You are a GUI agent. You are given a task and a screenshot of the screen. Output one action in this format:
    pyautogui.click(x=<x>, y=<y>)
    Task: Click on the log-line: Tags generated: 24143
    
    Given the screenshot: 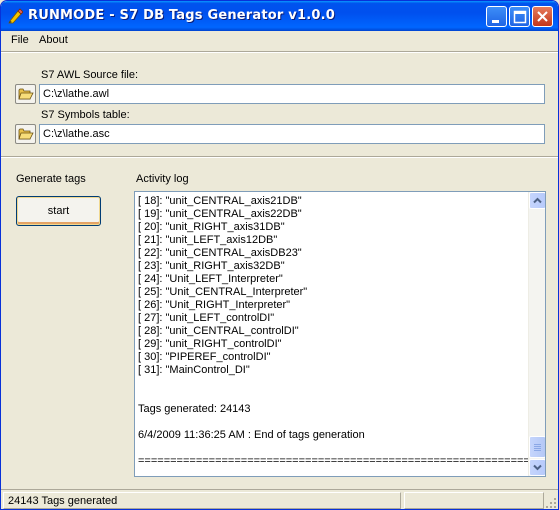 What is the action you would take?
    pyautogui.click(x=194, y=409)
    